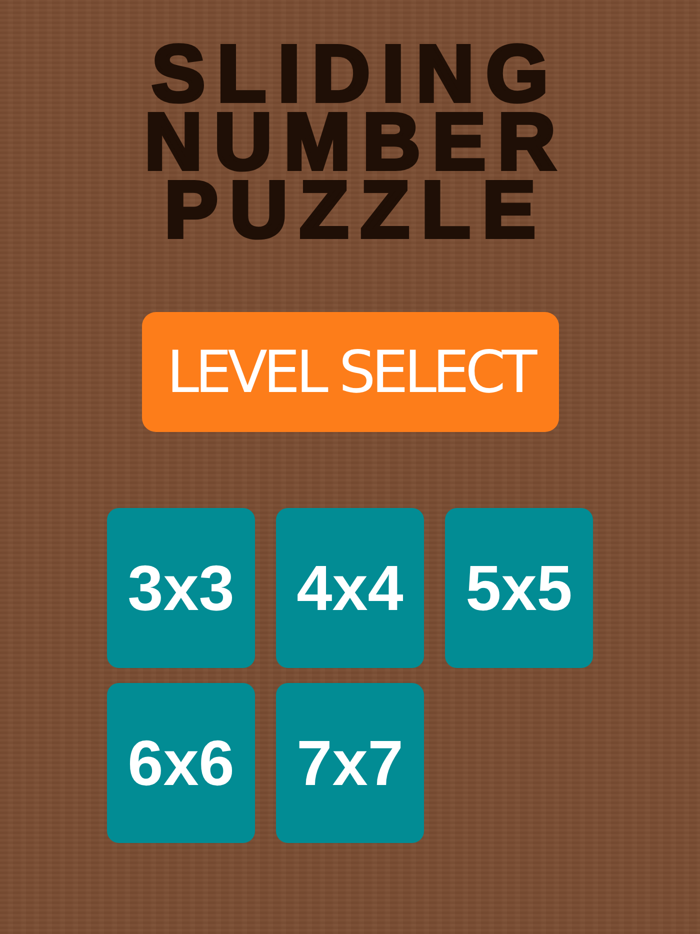  I want to click on level-tile: 3x3, so click(181, 588).